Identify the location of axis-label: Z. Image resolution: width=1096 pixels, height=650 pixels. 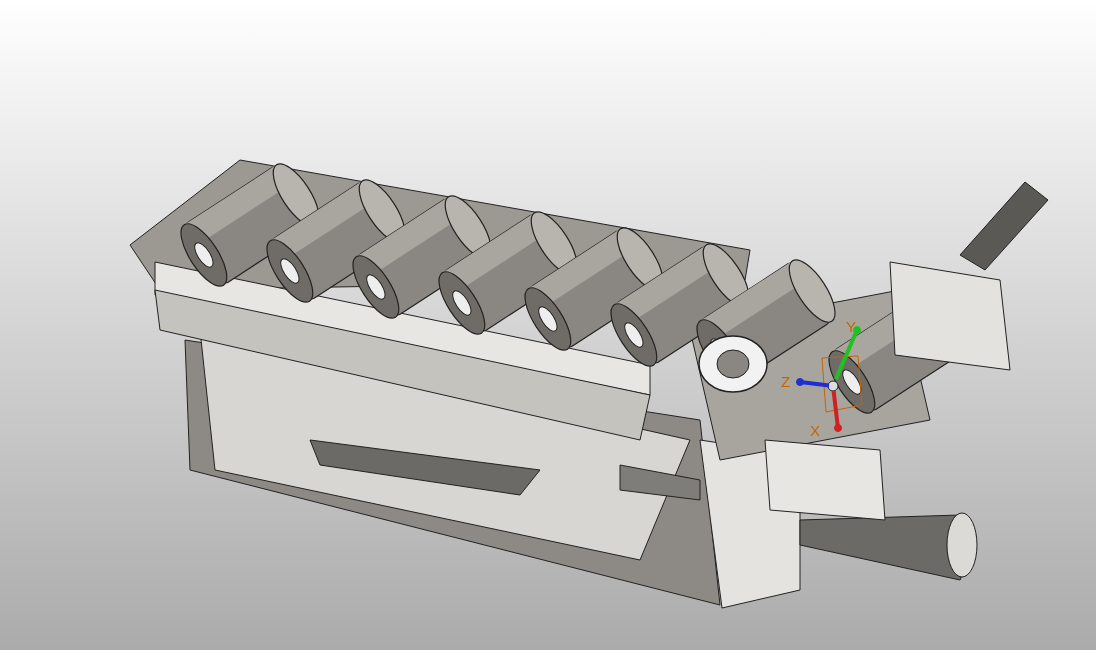
(786, 381).